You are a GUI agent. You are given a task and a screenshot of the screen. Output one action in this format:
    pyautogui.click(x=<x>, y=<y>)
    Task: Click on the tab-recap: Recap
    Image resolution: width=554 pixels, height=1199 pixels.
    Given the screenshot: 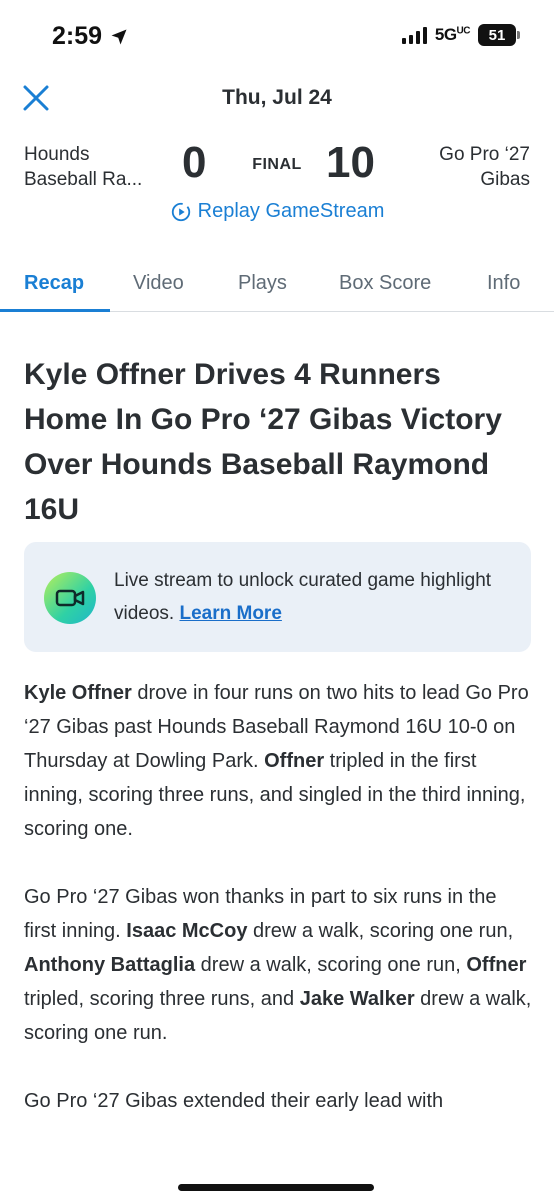 What is the action you would take?
    pyautogui.click(x=54, y=283)
    